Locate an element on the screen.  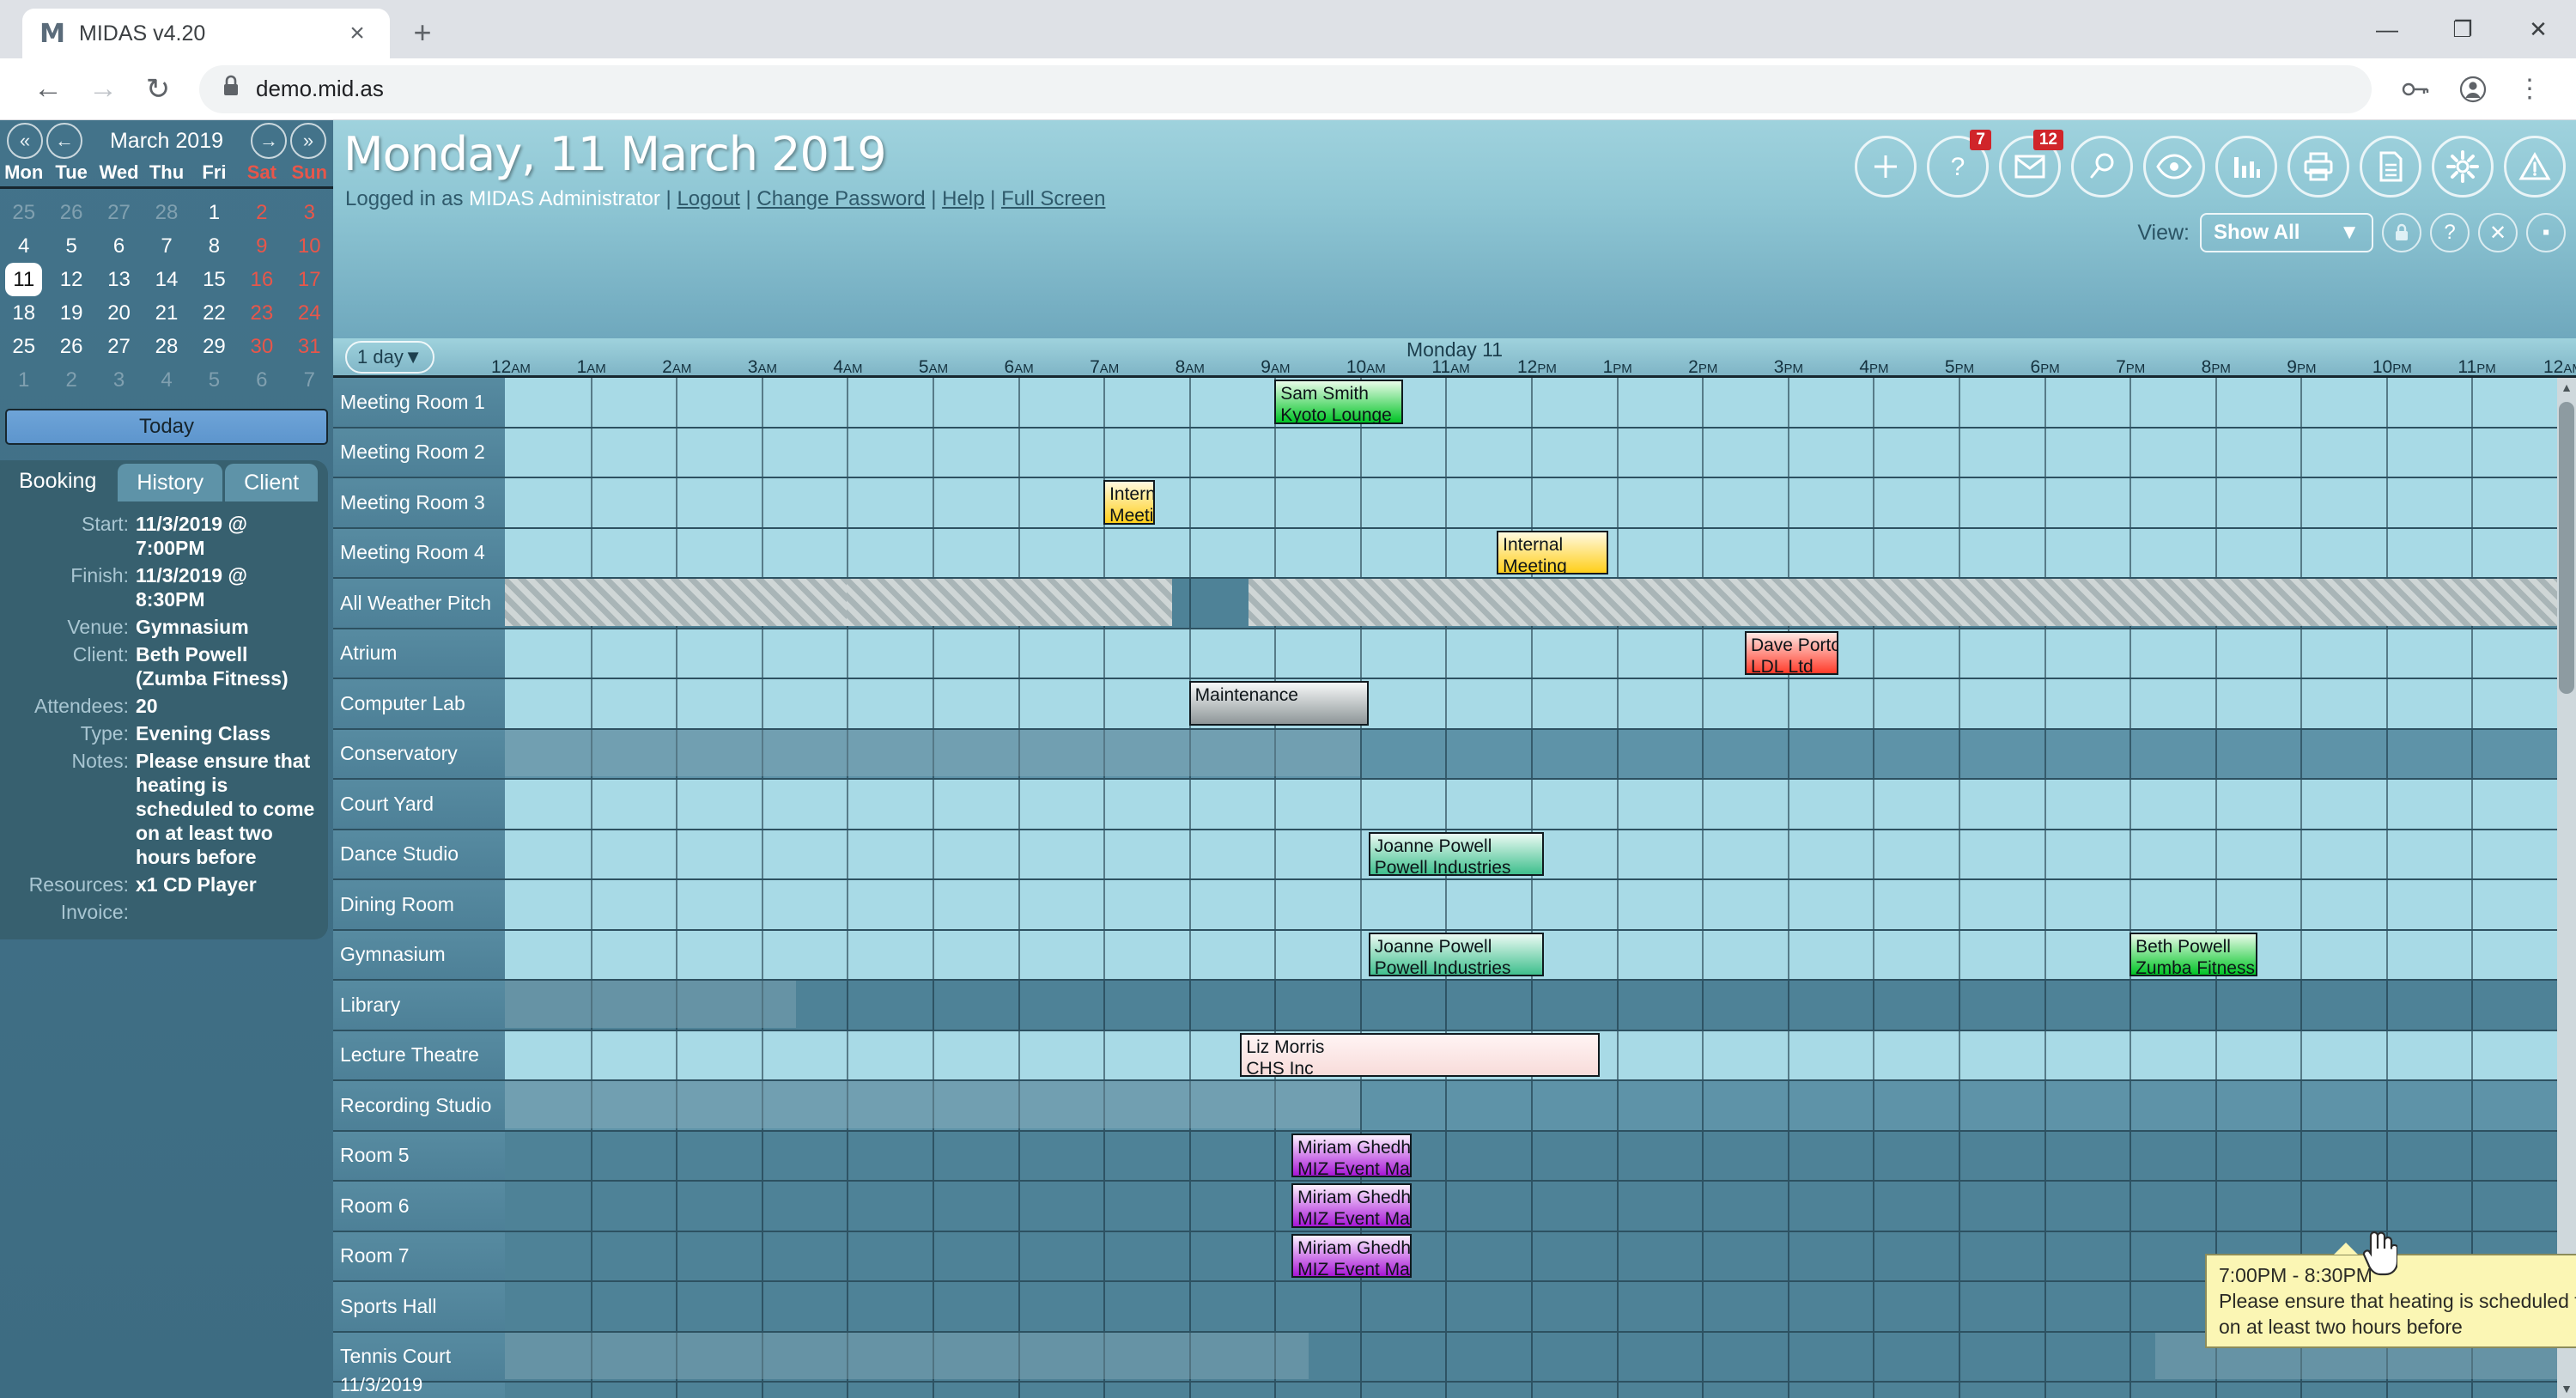
room-label-computer-lab: Computer Lab is located at coordinates (419, 704).